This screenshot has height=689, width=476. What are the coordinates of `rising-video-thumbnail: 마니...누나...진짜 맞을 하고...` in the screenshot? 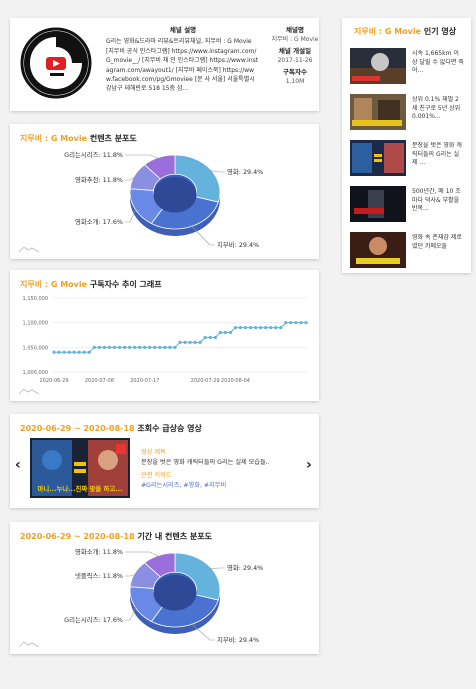 It's located at (80, 468).